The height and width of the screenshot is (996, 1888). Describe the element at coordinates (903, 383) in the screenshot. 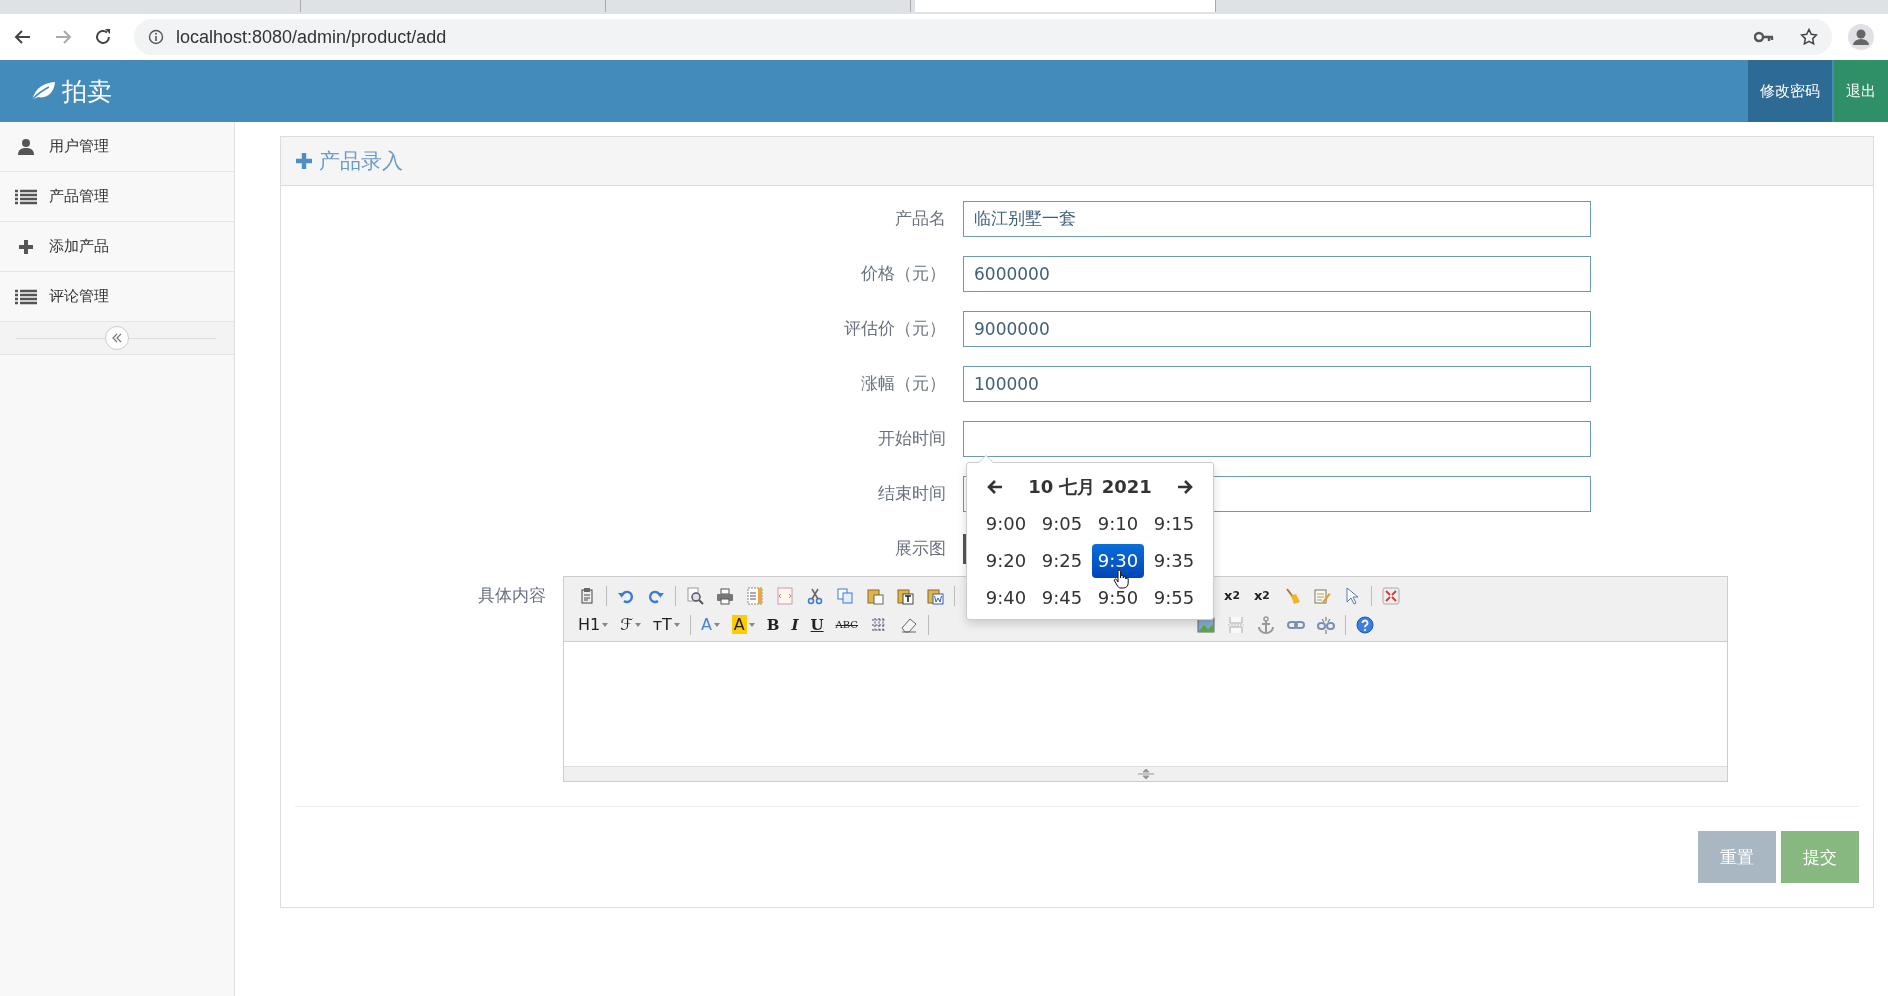

I see `field-label: 涨幅（元）` at that location.